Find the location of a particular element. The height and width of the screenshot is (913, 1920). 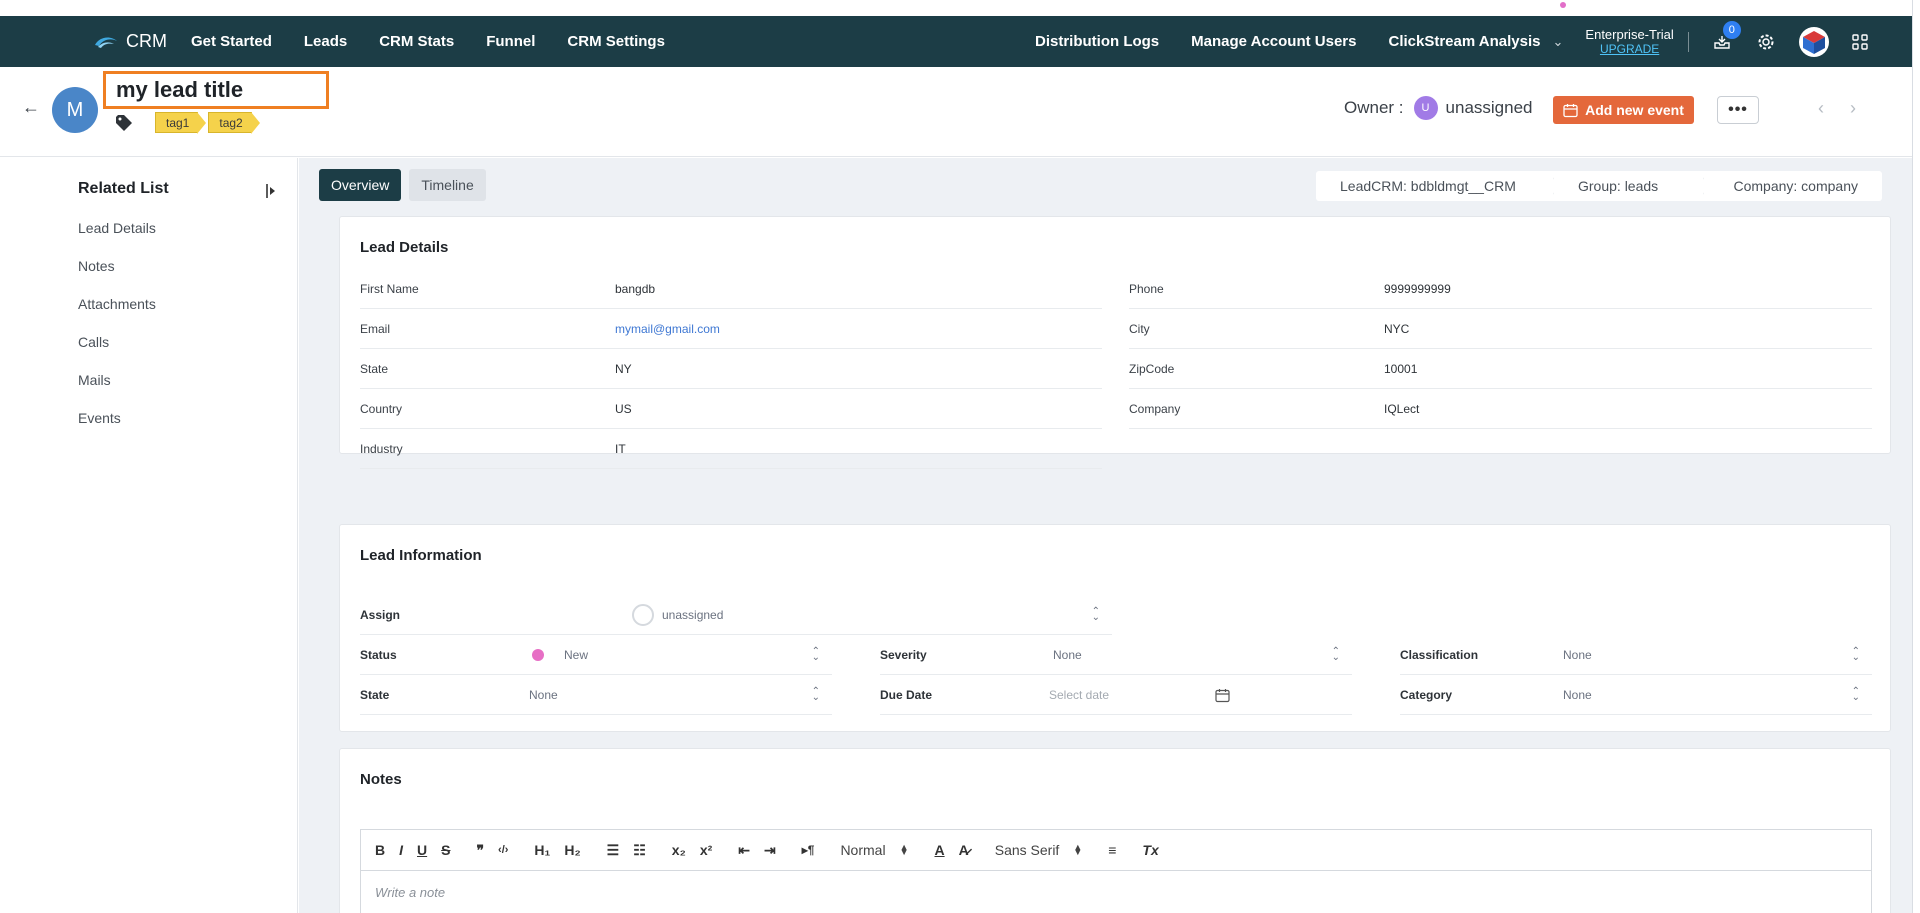

nav-distribution-logs: Distribution Logs is located at coordinates (1097, 41).